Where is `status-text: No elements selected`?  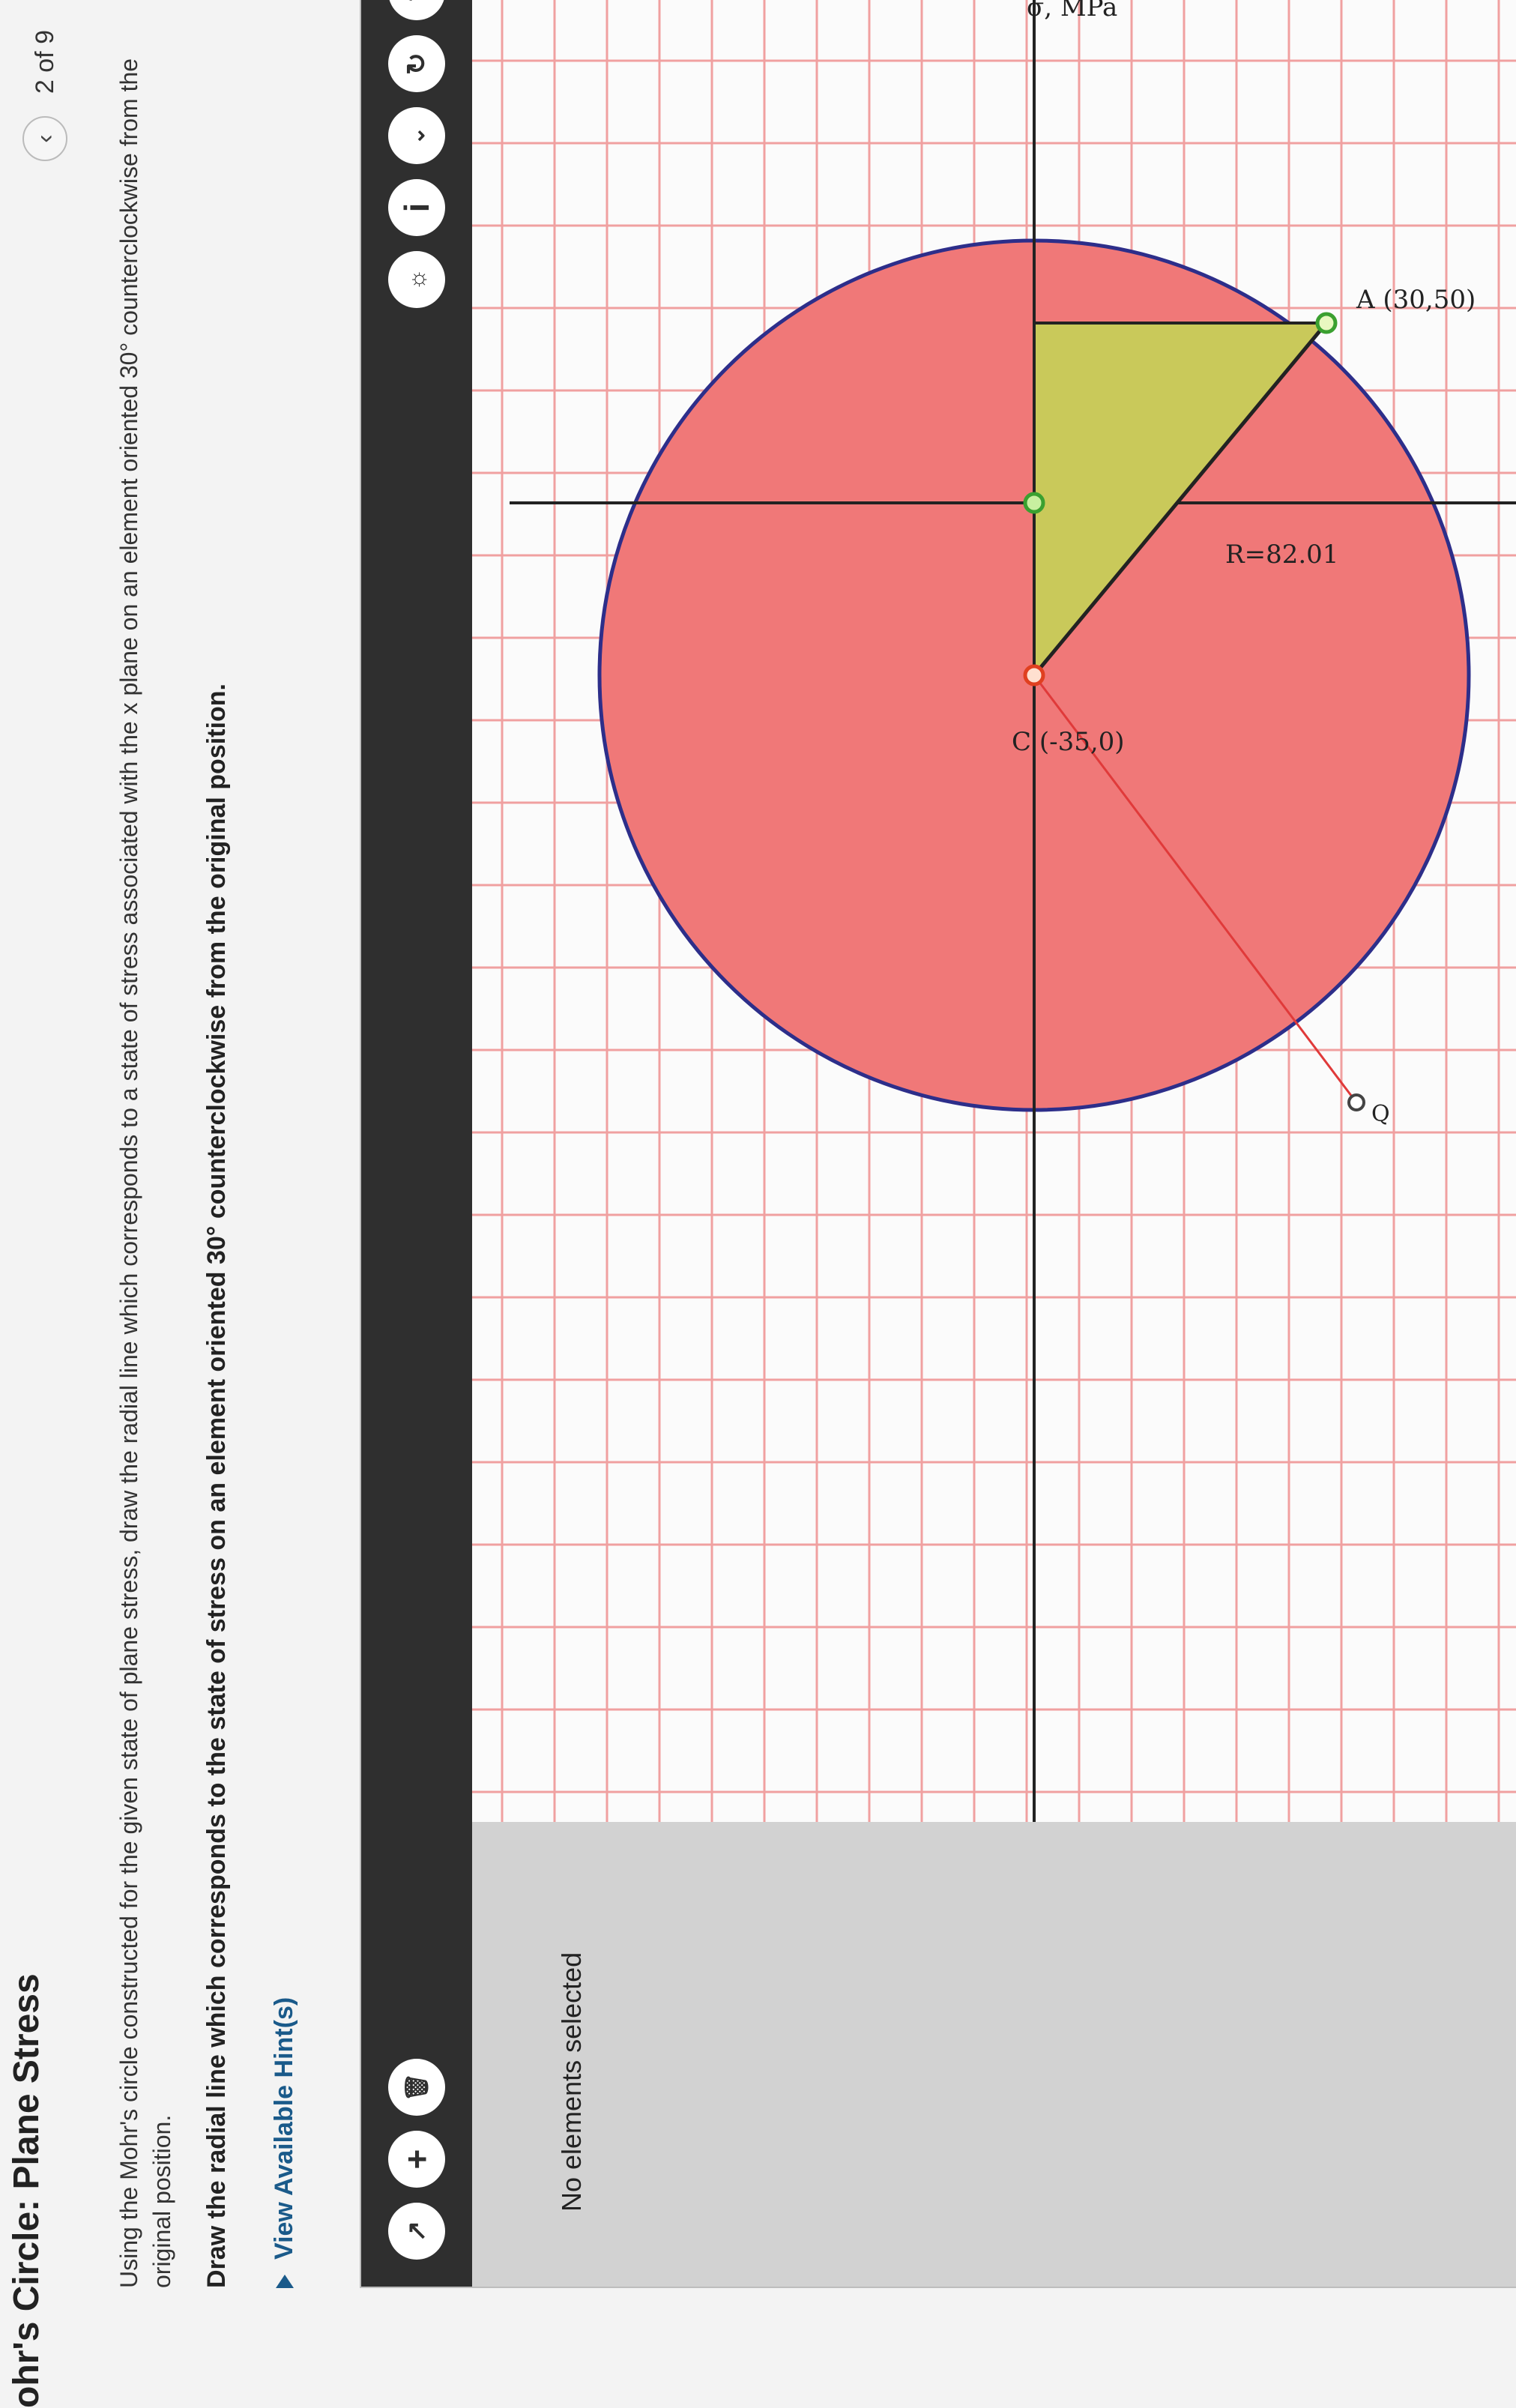
status-text: No elements selected is located at coordinates (571, 2082).